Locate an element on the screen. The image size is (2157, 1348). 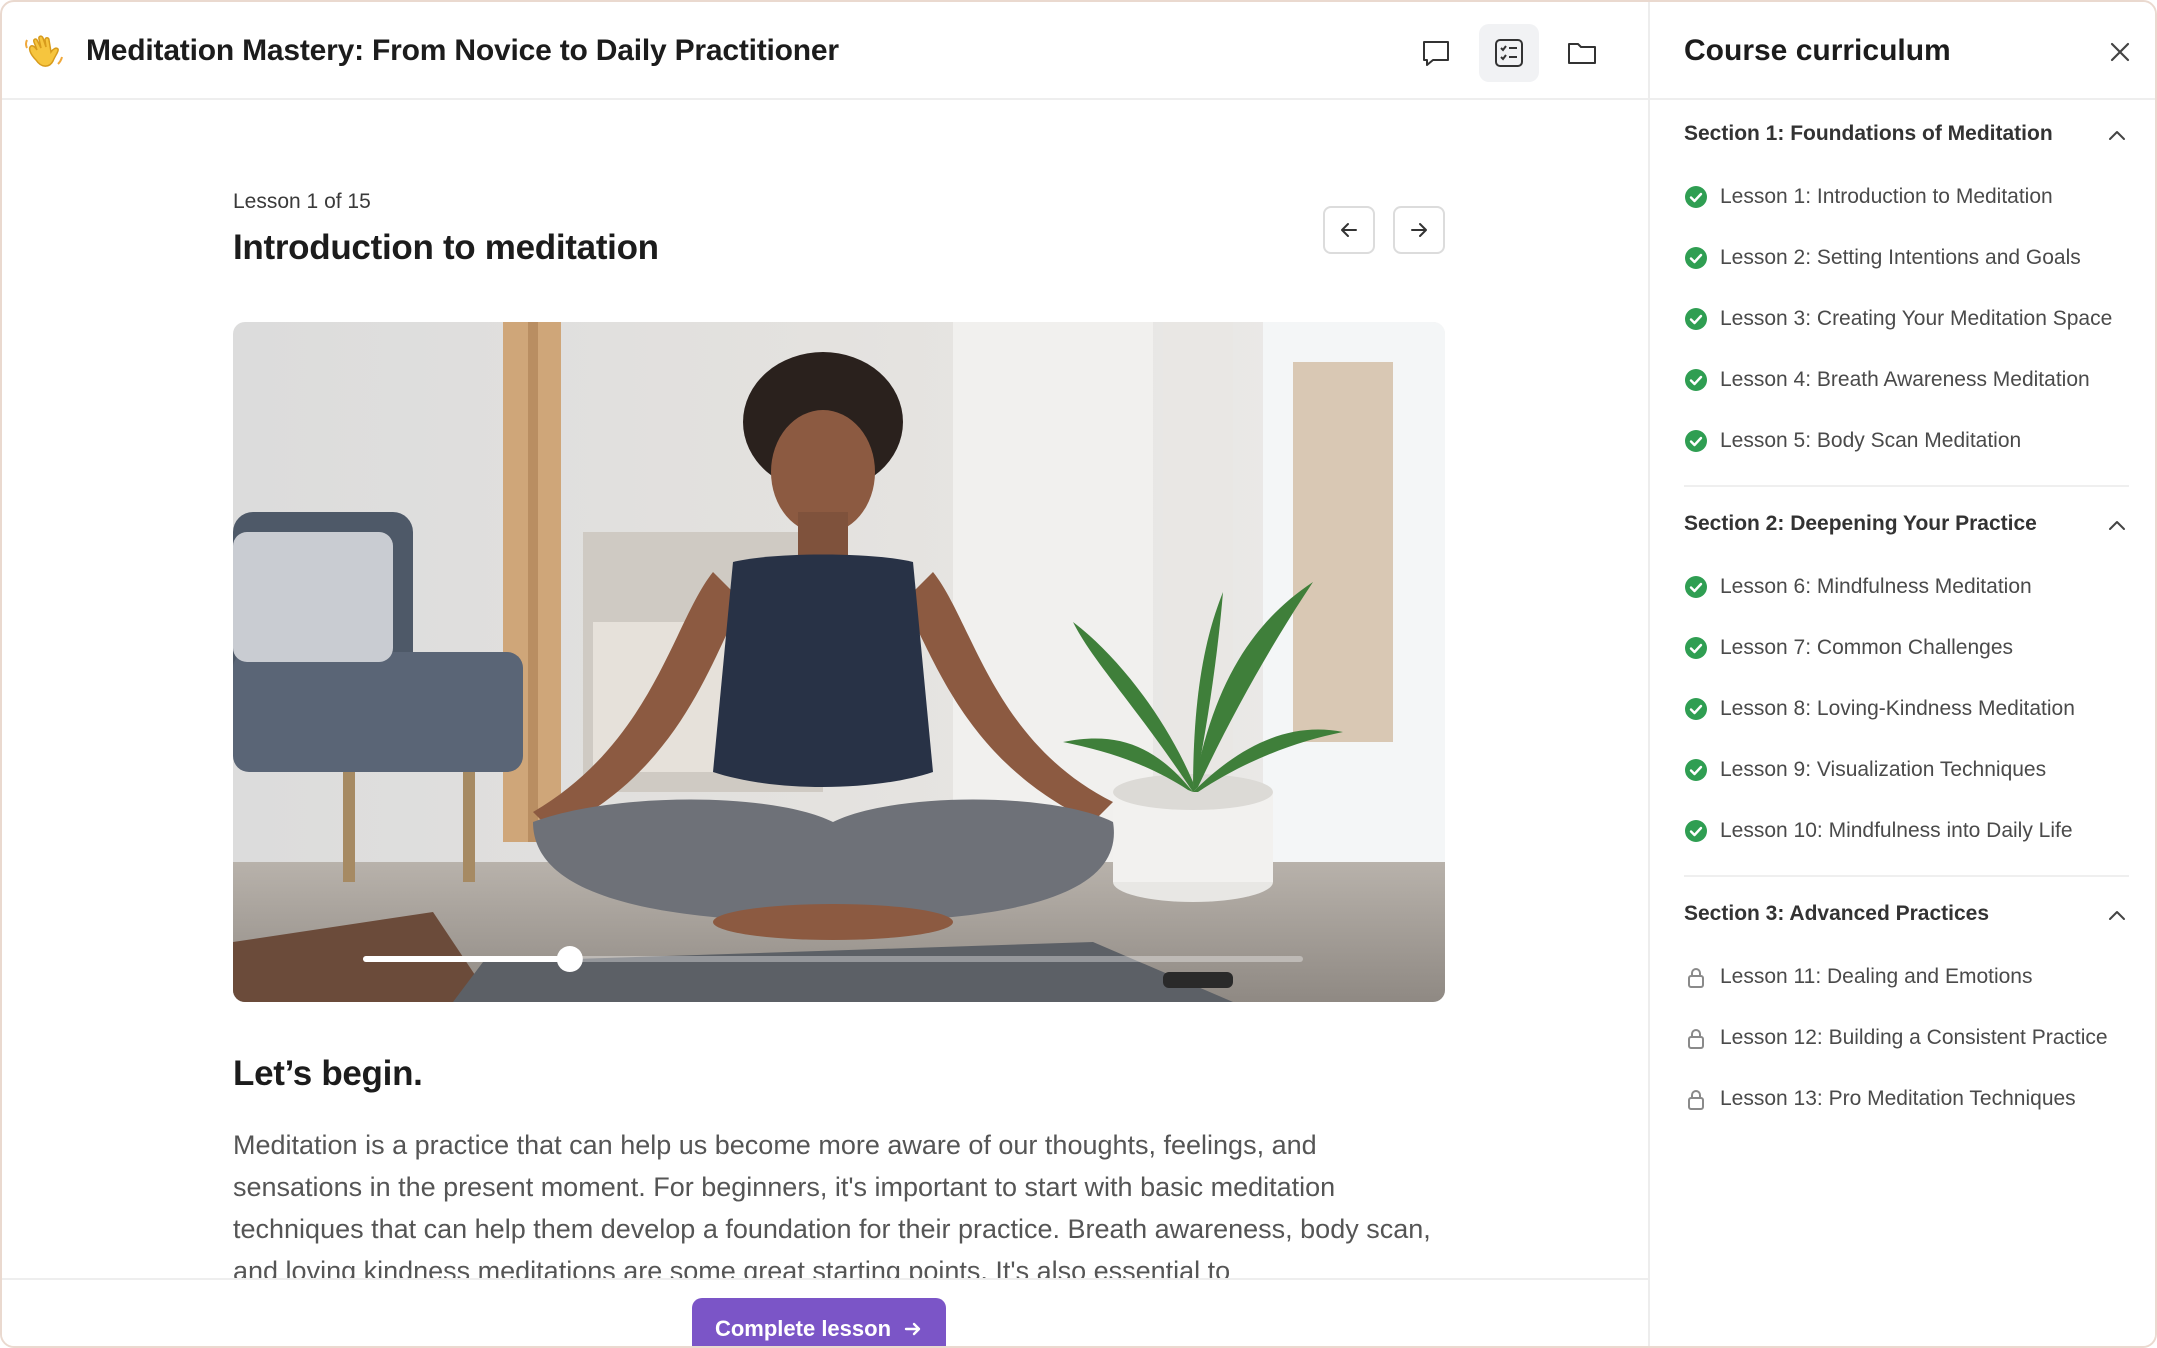
lesson-item-label: Lesson 3: Creating Your Meditation Space is located at coordinates (1916, 318).